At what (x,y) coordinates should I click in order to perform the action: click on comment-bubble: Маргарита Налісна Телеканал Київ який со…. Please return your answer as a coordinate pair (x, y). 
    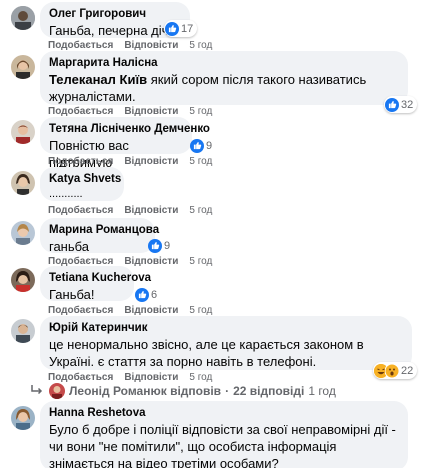
    Looking at the image, I should click on (224, 78).